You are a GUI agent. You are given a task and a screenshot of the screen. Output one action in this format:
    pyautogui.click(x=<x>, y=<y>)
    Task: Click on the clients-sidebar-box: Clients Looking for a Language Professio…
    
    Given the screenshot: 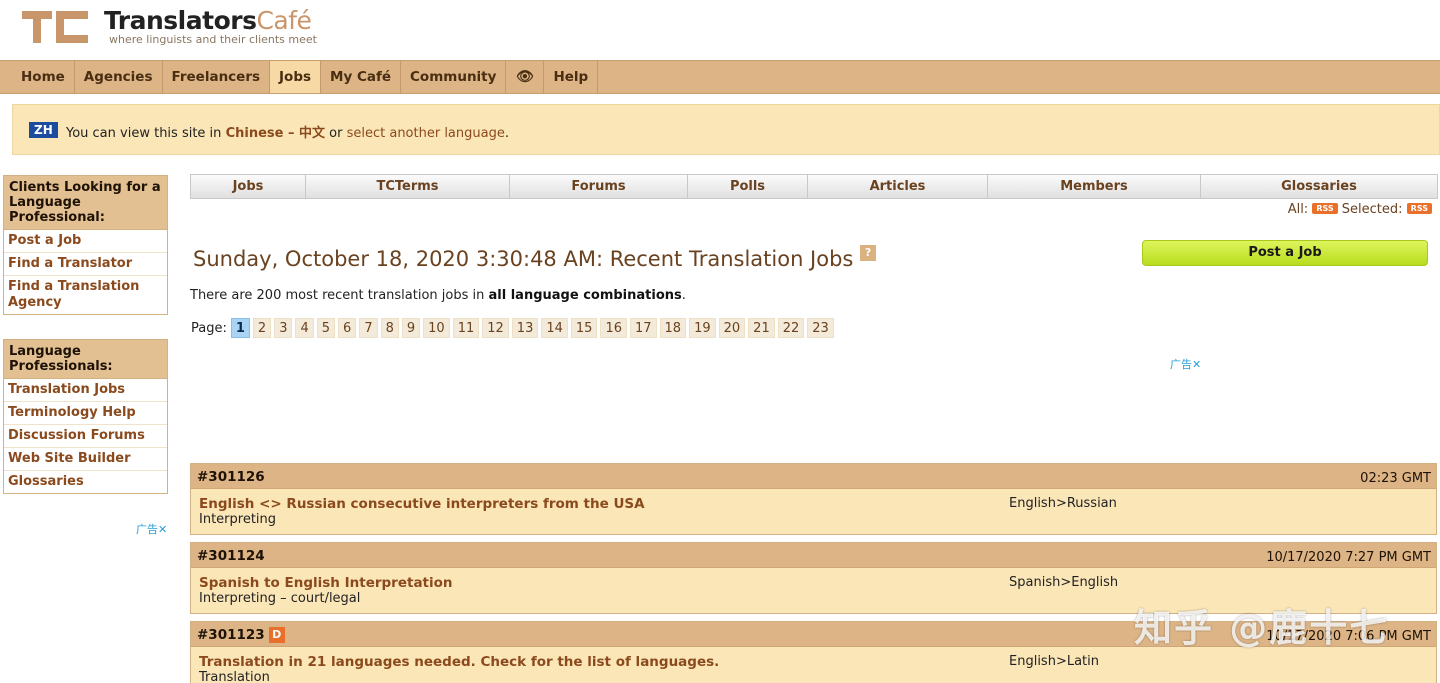 What is the action you would take?
    pyautogui.click(x=85, y=245)
    